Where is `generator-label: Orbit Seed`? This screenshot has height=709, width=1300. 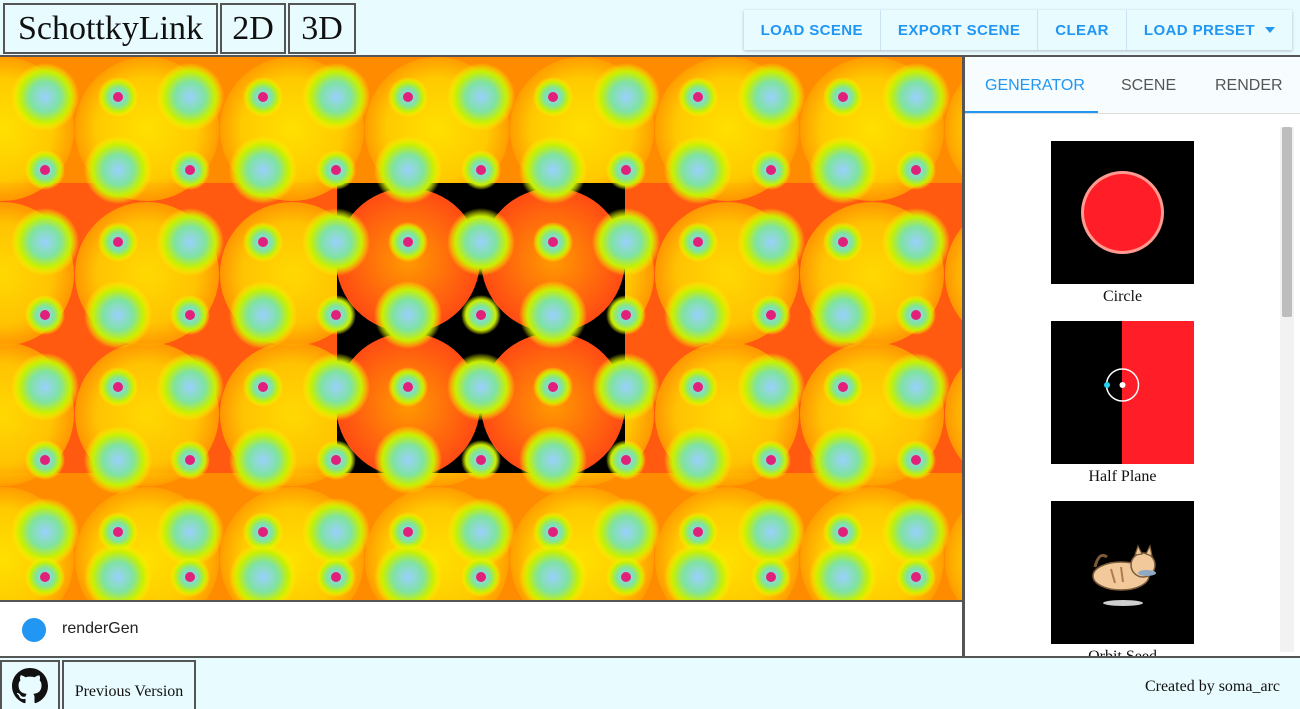 generator-label: Orbit Seed is located at coordinates (1122, 652).